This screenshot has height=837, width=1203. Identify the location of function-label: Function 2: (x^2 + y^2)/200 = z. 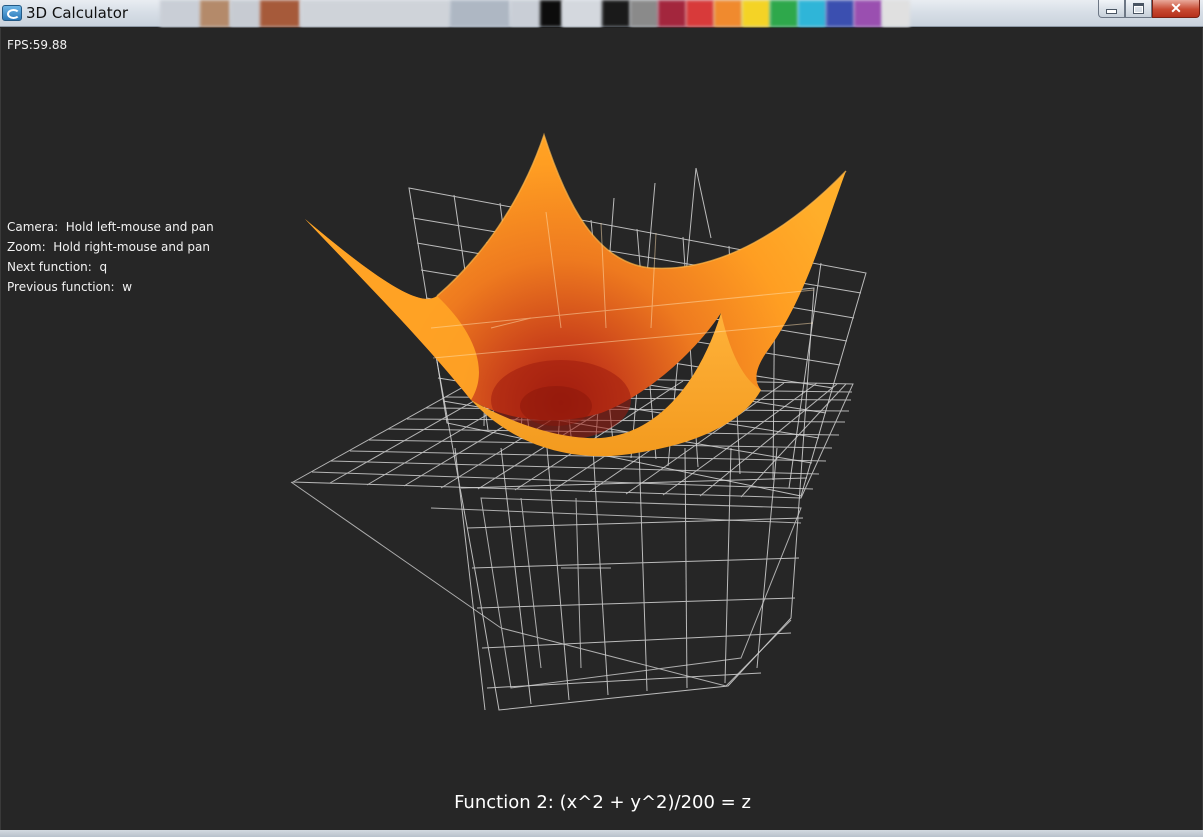
(602, 802).